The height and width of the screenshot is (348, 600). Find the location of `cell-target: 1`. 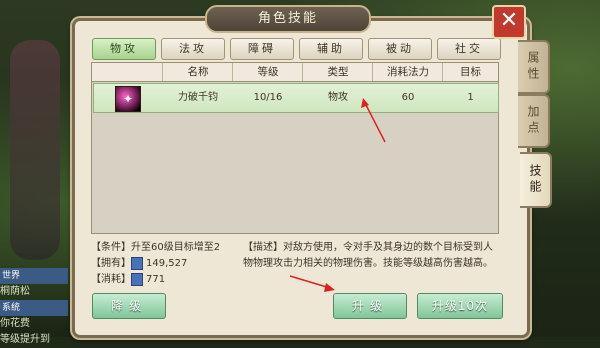

cell-target: 1 is located at coordinates (470, 97).